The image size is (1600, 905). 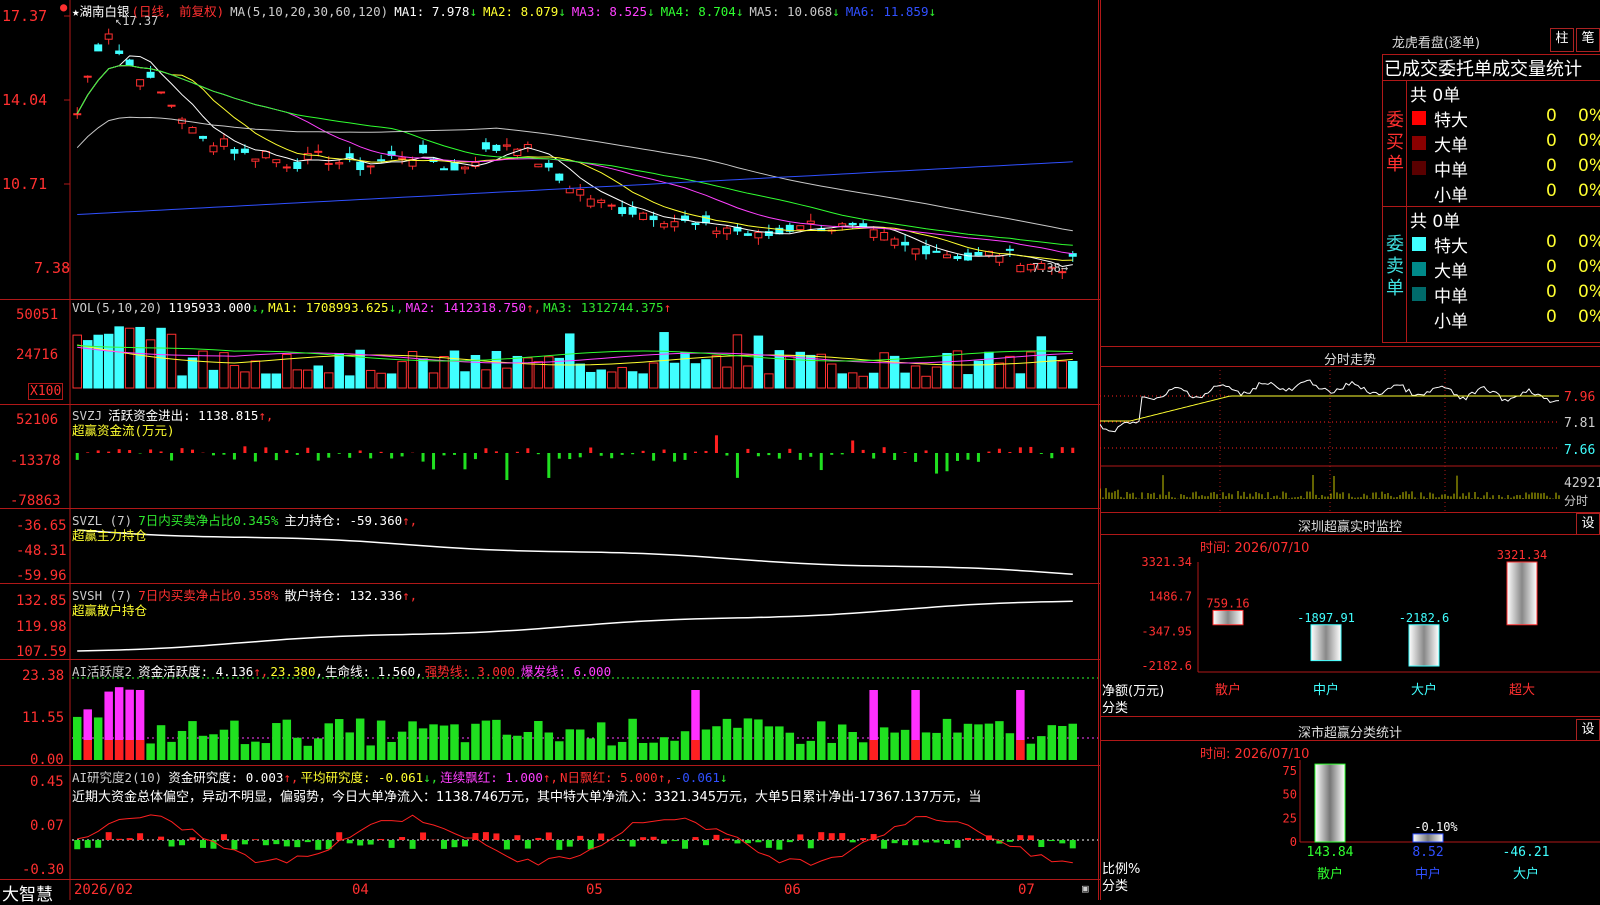 I want to click on intraday-chart, so click(x=1350, y=438).